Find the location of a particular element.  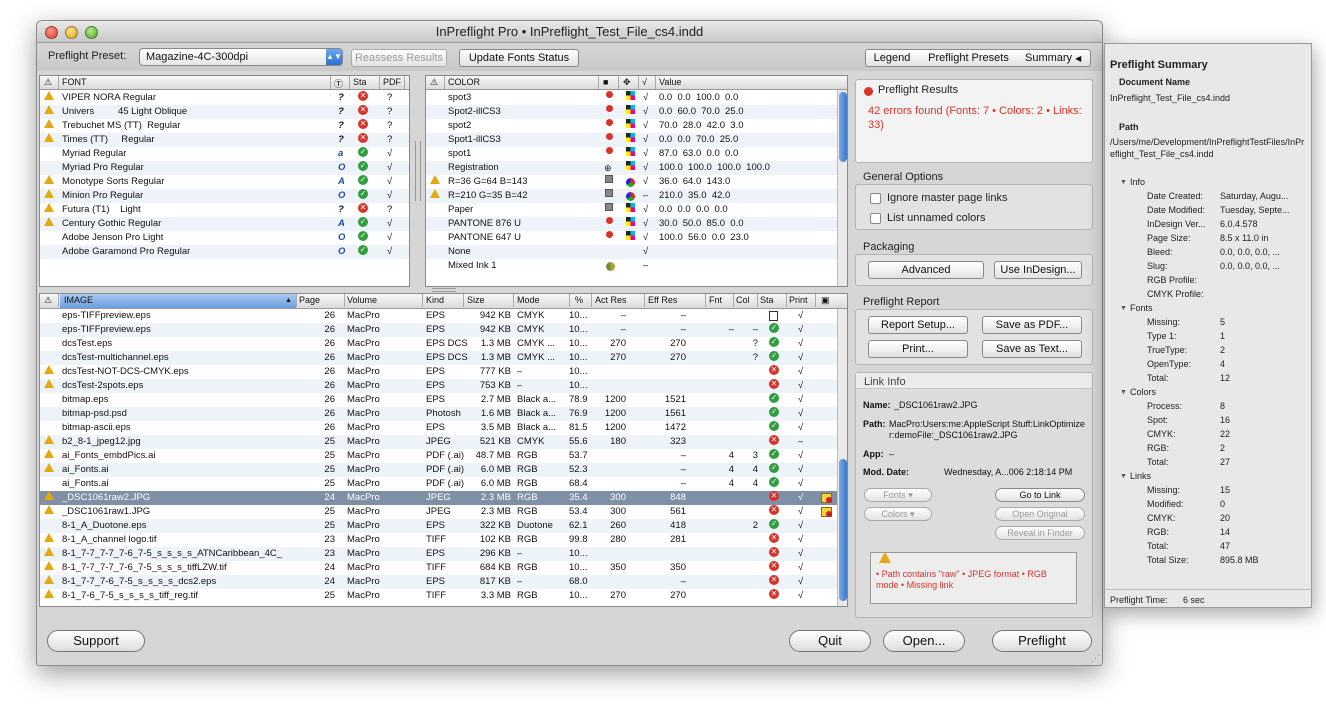

preflight-button: Preflight is located at coordinates (1042, 641).